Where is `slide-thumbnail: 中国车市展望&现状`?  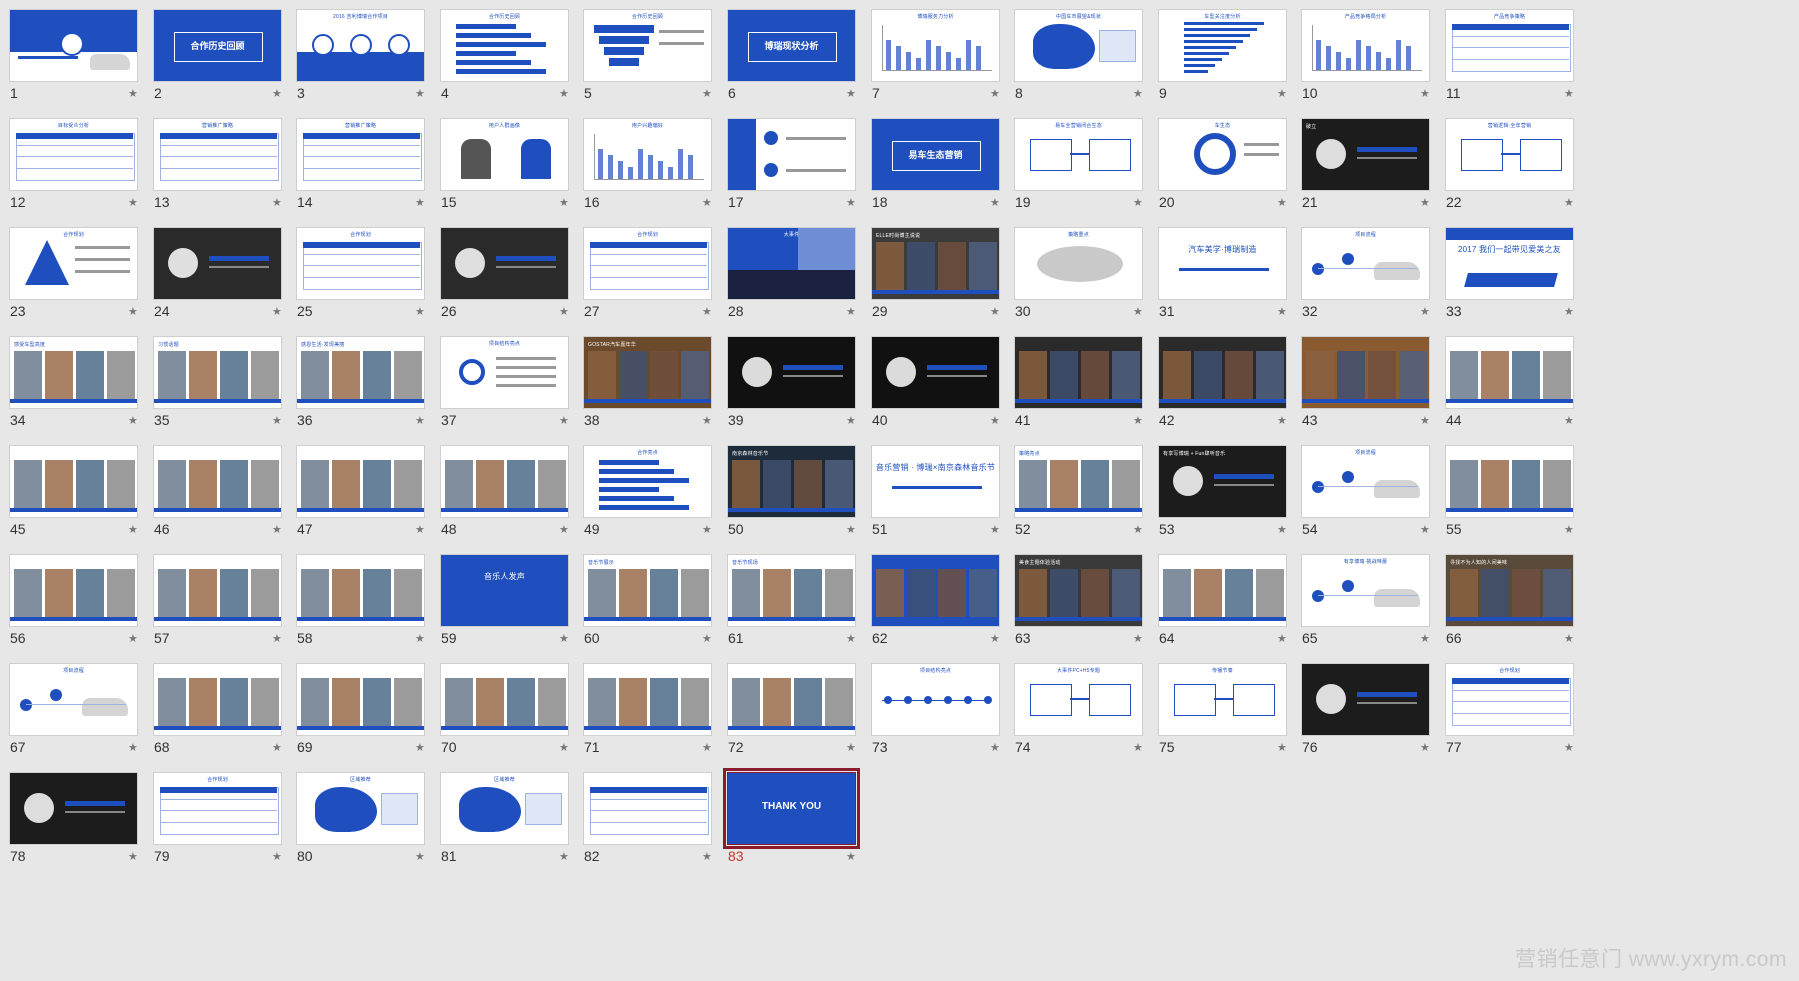 slide-thumbnail: 中国车市展望&现状 is located at coordinates (1078, 45).